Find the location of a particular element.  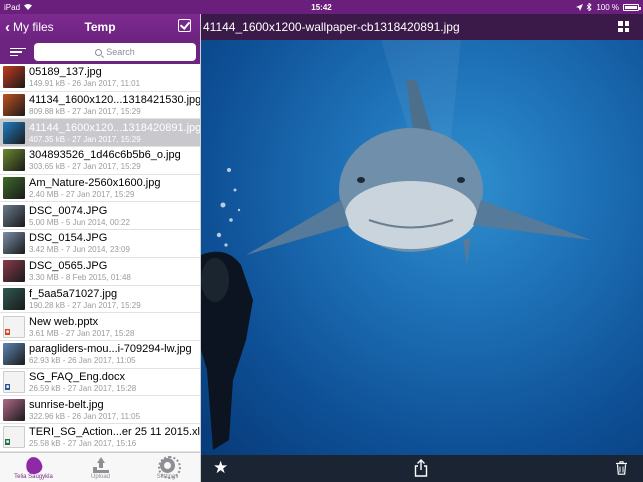

file-row: DSC_0074.JPG 5.00 MB - 5 Jun 2014, 00:22 is located at coordinates (100, 216).